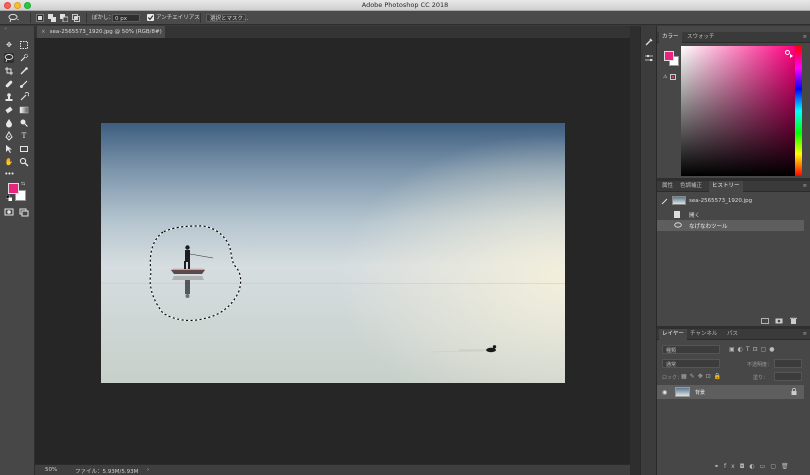  What do you see at coordinates (17, 250) in the screenshot?
I see `toolbar: « ✥ T ✋ ••• ⇆` at bounding box center [17, 250].